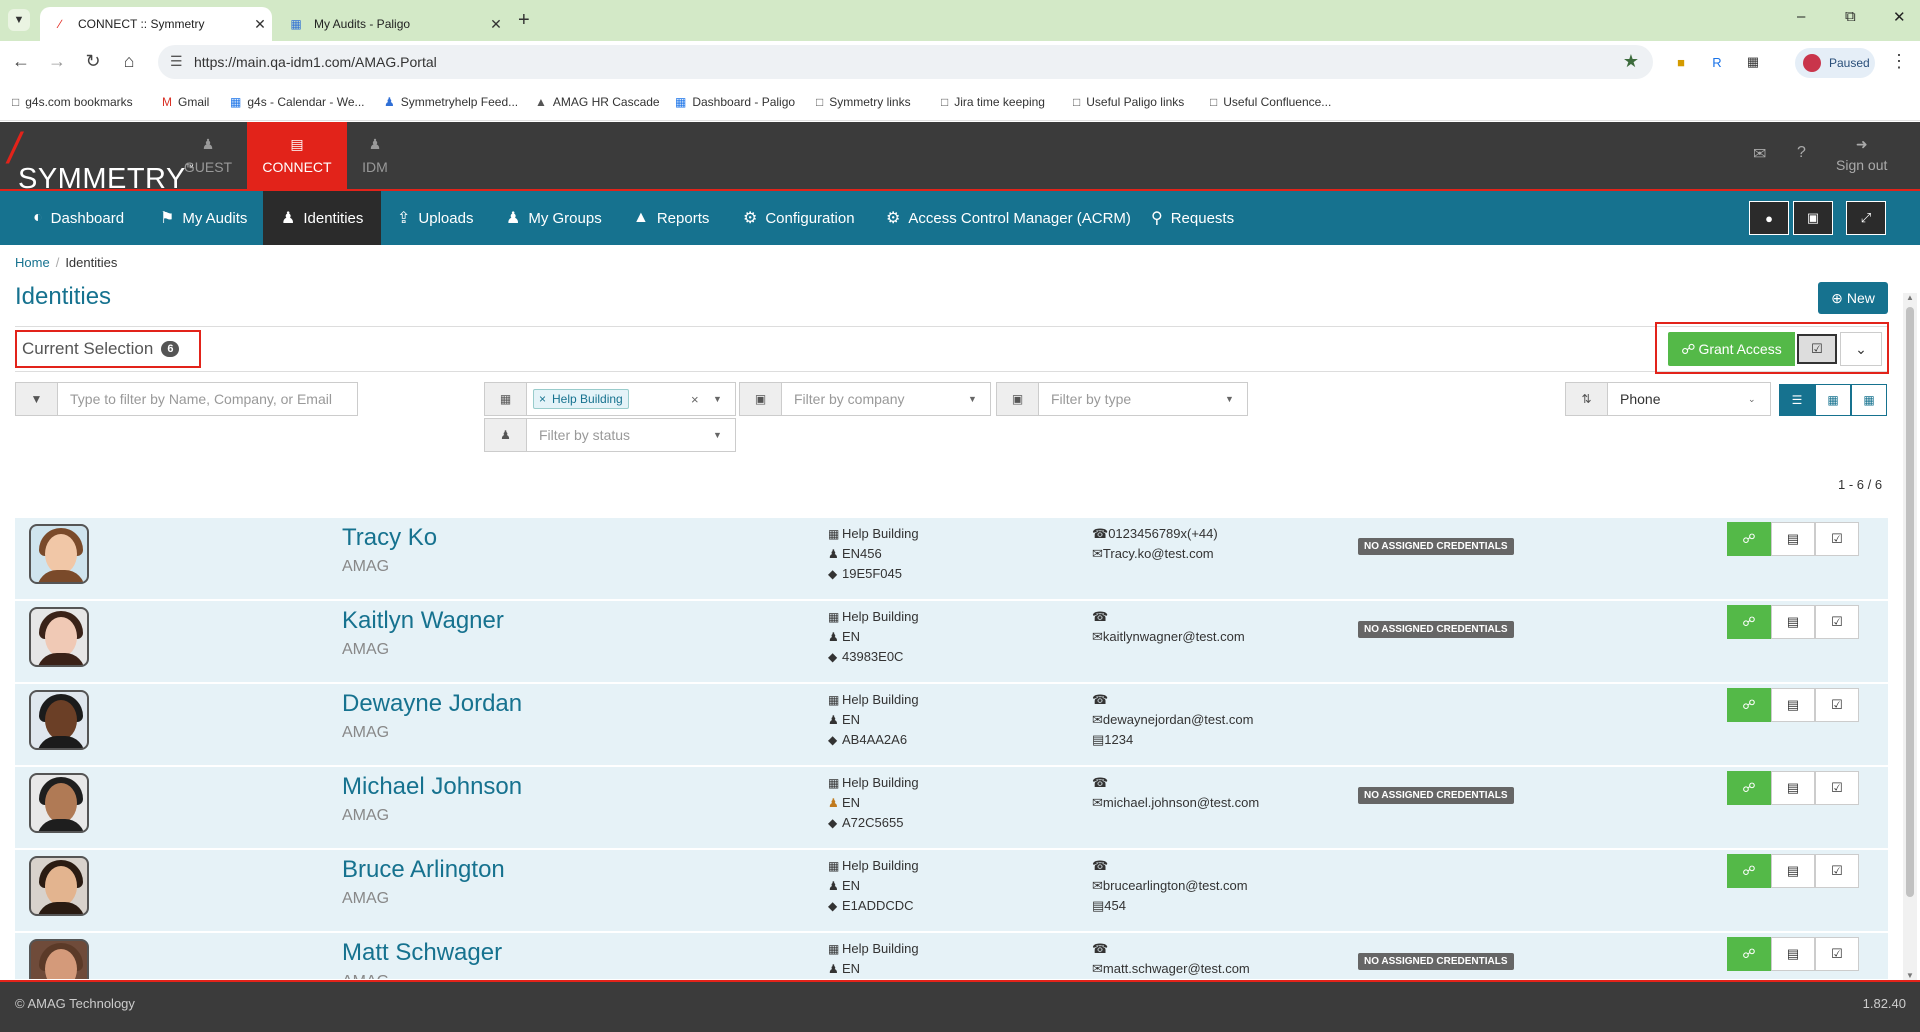 The height and width of the screenshot is (1032, 1920). I want to click on site-settings-icon: ☰, so click(176, 61).